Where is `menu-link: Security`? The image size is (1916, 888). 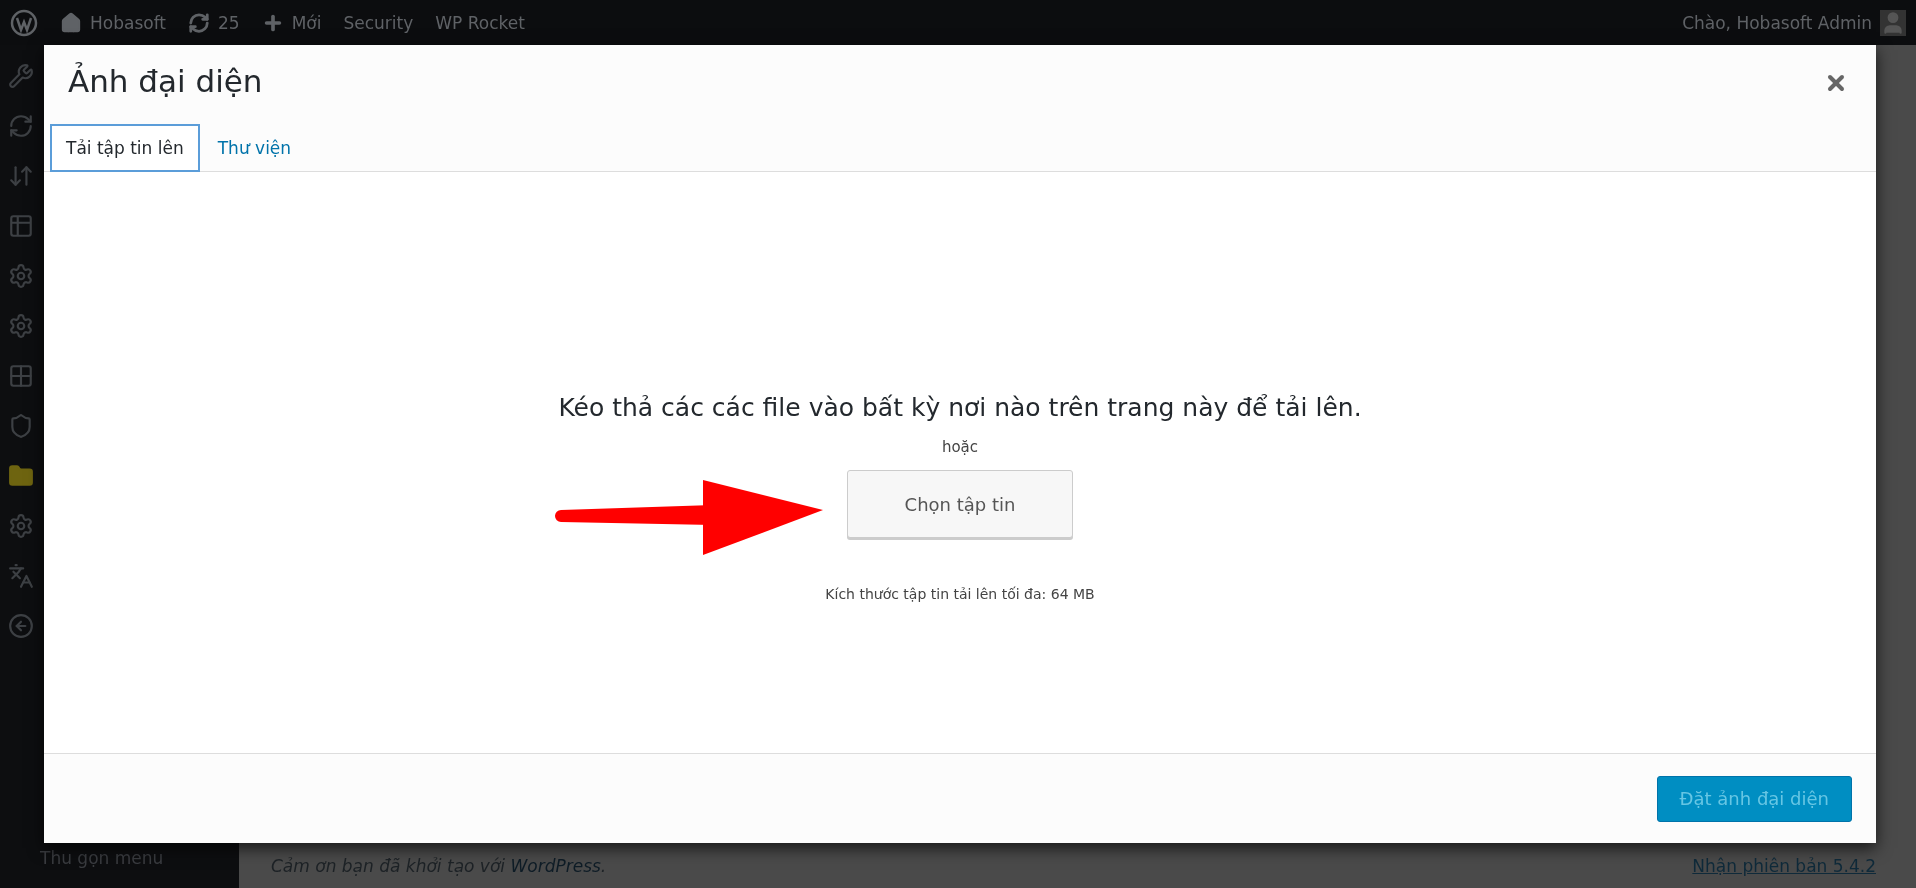
menu-link: Security is located at coordinates (378, 22).